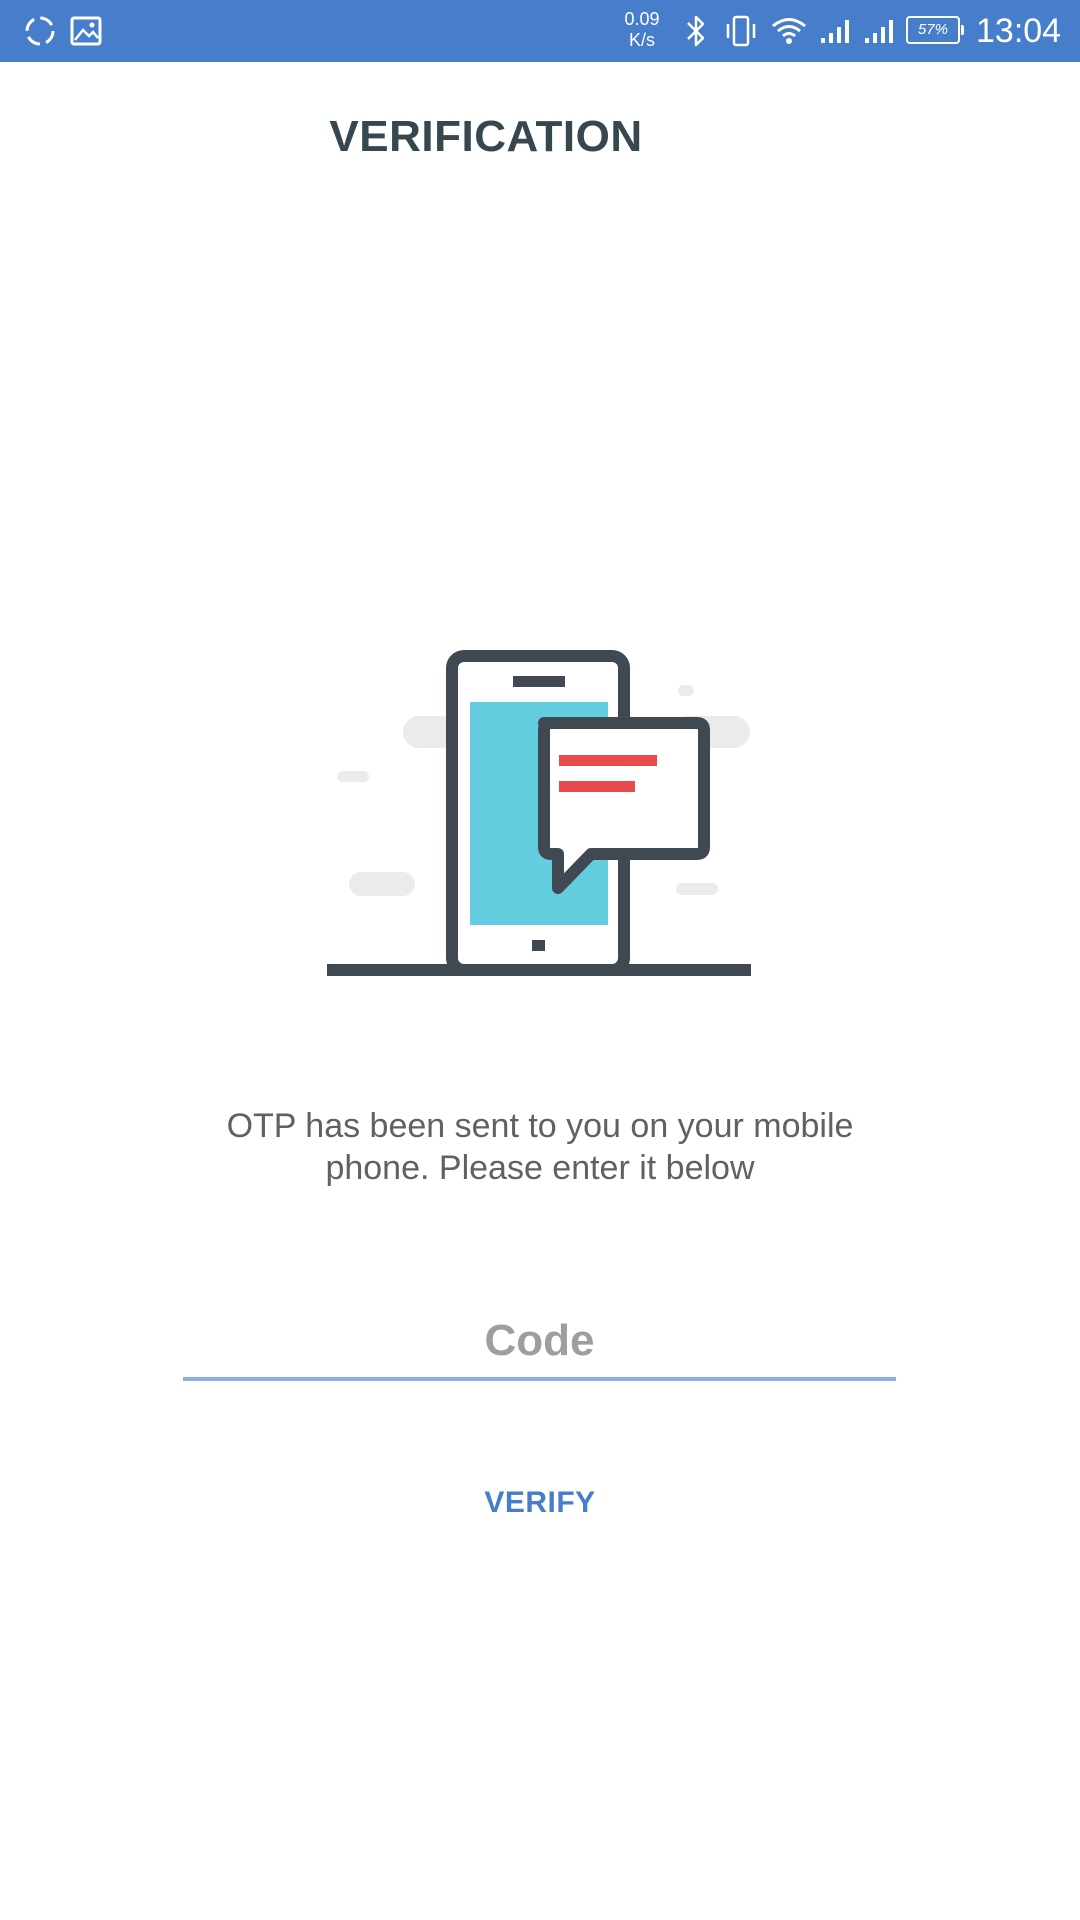  I want to click on bluetooth-icon, so click(696, 31).